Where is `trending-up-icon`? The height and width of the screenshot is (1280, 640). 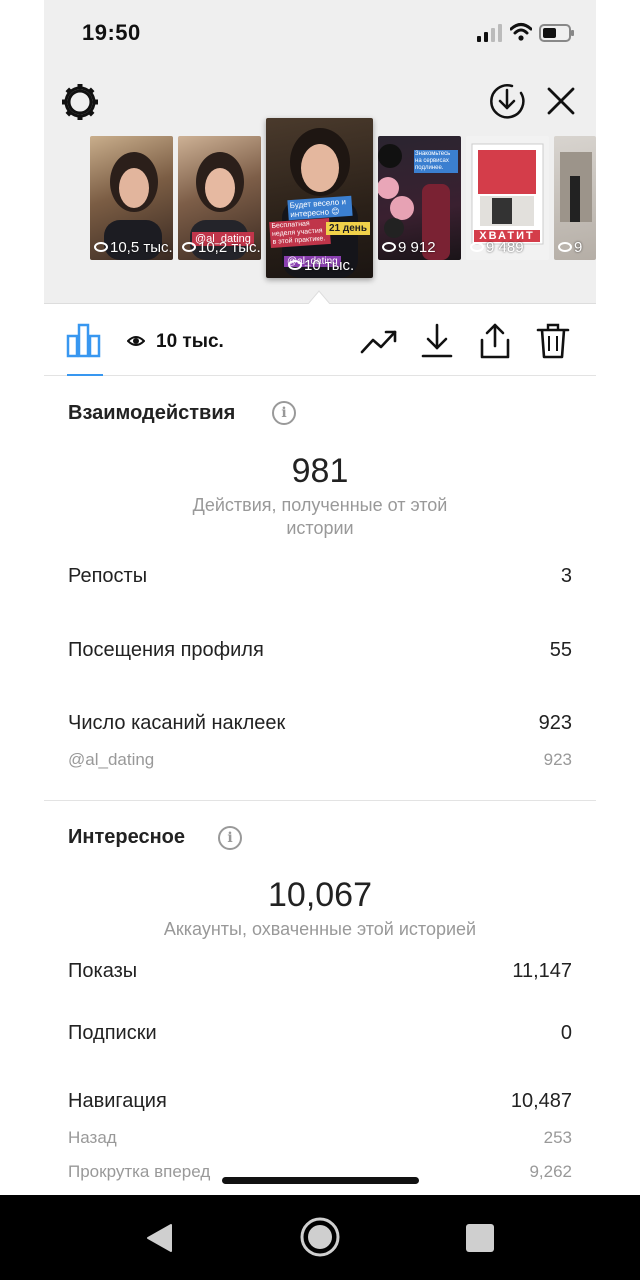
trending-up-icon is located at coordinates (379, 341).